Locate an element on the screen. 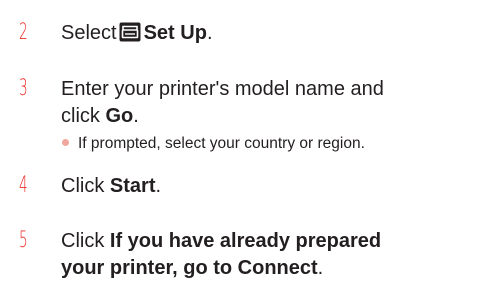 The width and height of the screenshot is (480, 307). step-bold: Go is located at coordinates (119, 116).